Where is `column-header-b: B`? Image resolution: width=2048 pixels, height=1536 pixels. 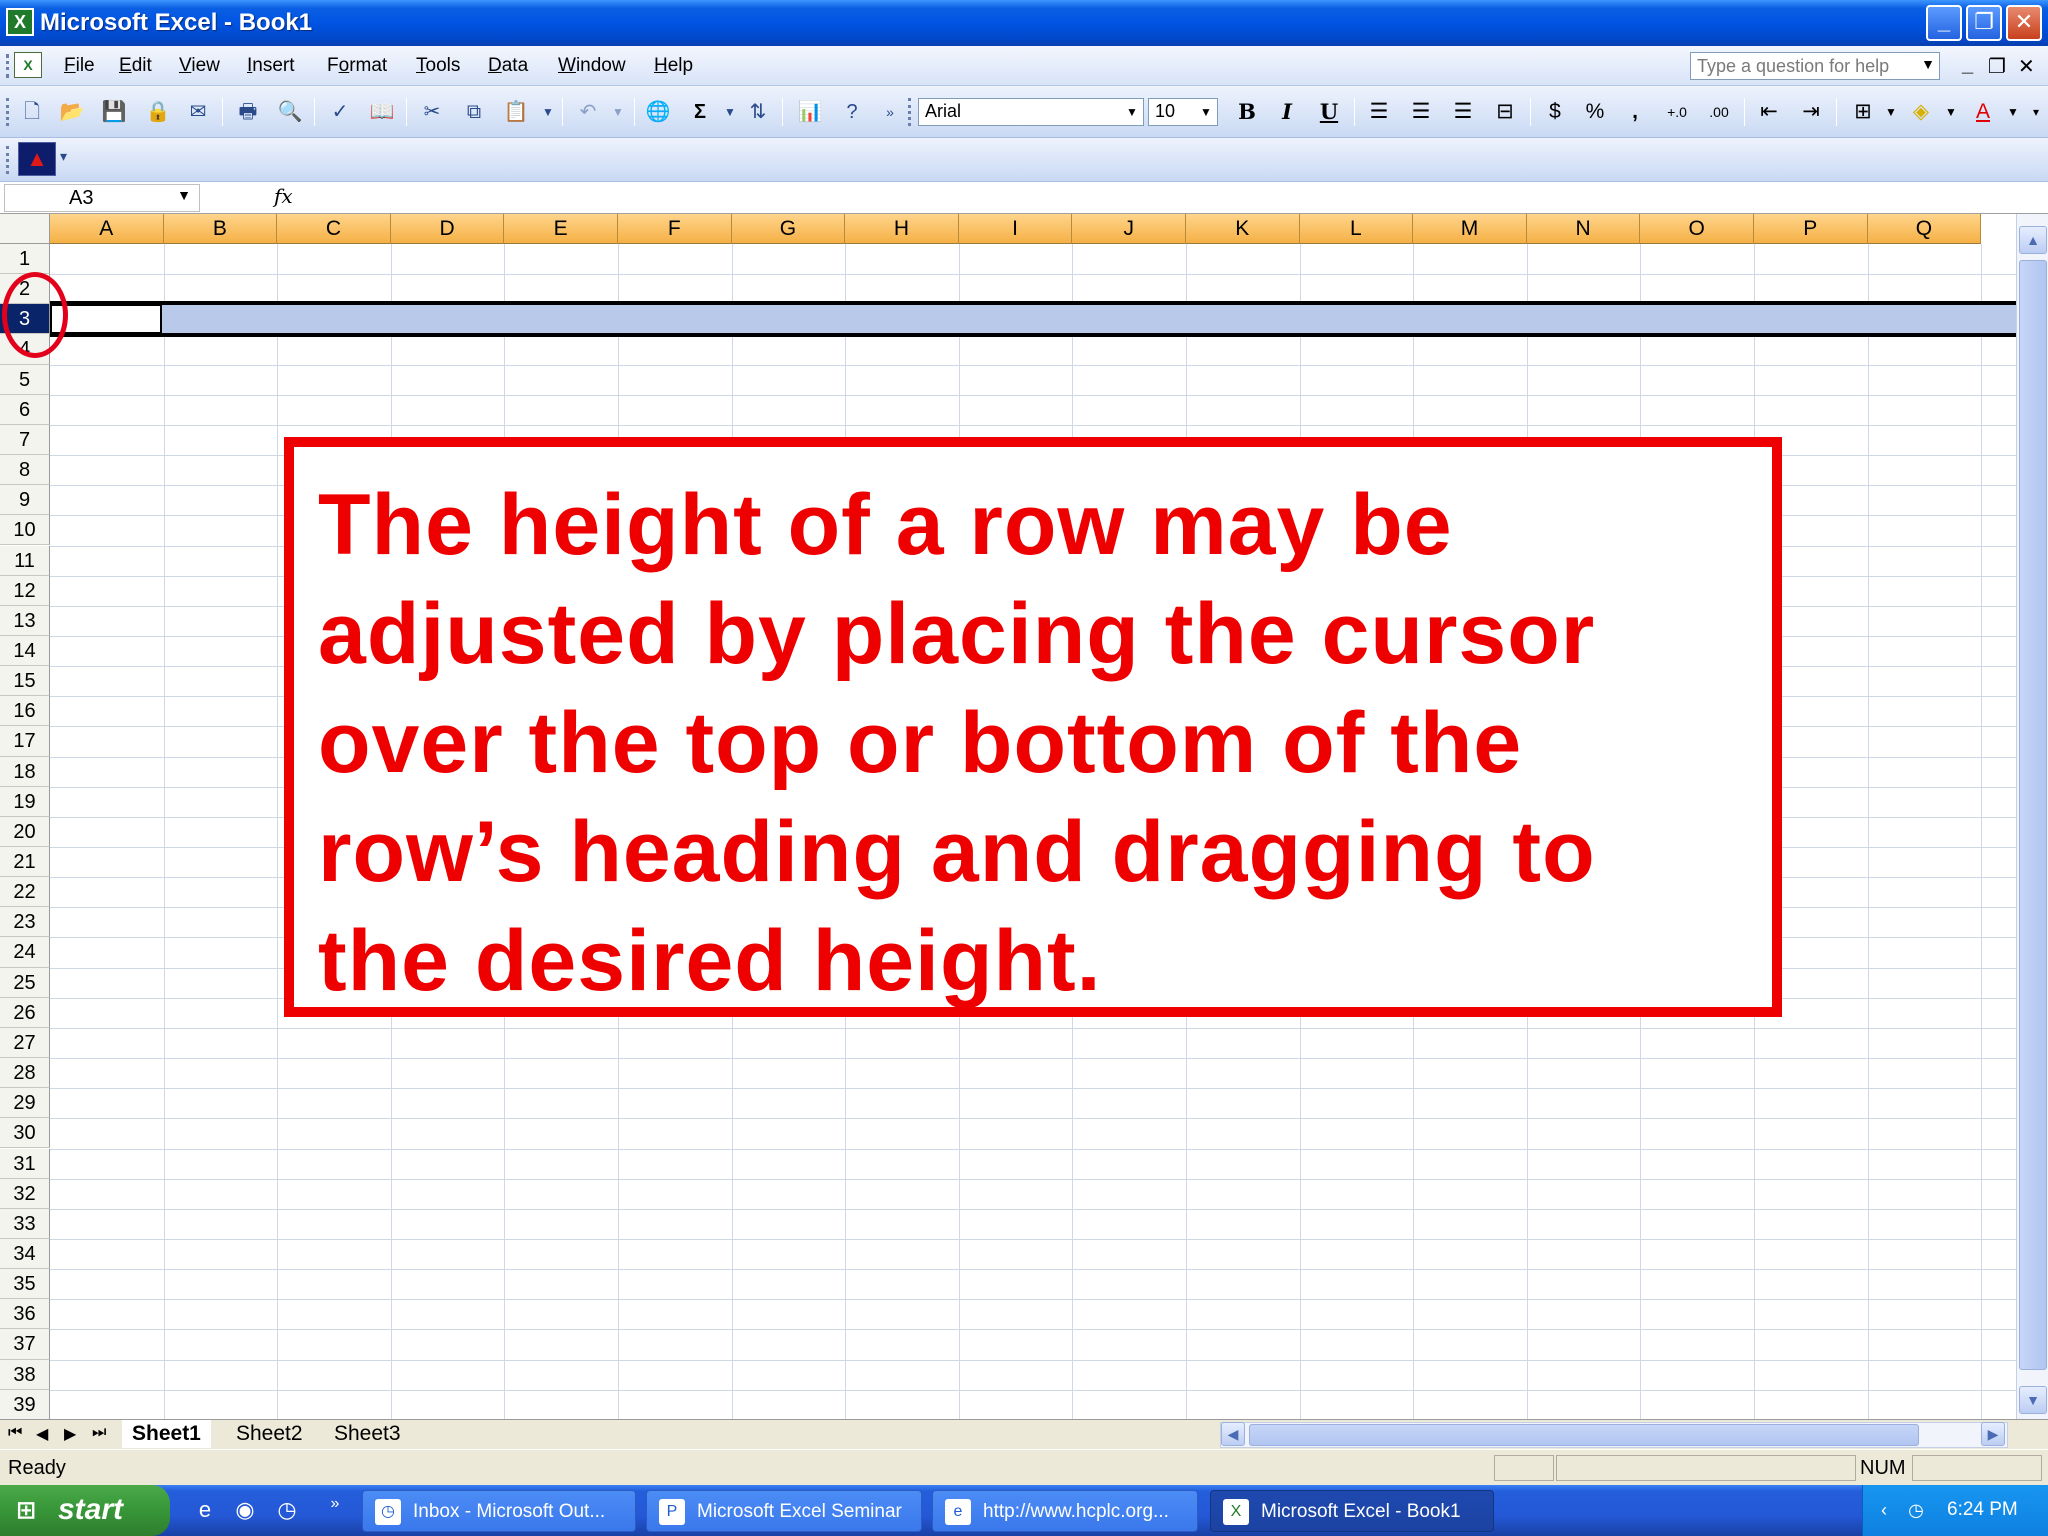
column-header-b: B is located at coordinates (220, 229).